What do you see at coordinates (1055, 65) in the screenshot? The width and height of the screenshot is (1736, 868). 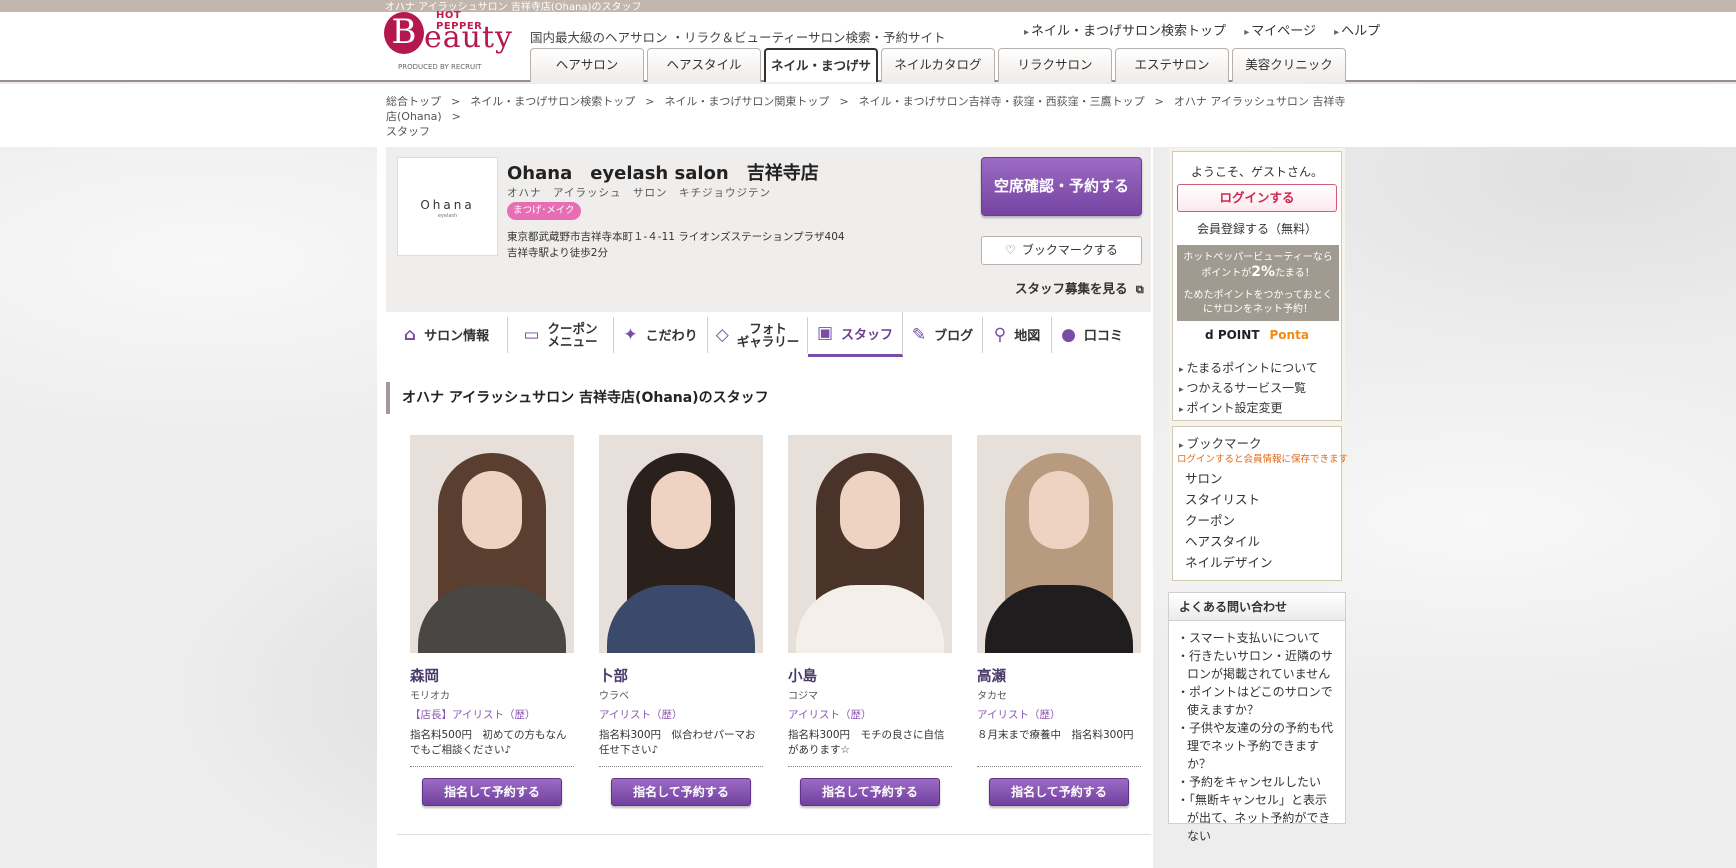 I see `tab-relax-salon: リラクサロン` at bounding box center [1055, 65].